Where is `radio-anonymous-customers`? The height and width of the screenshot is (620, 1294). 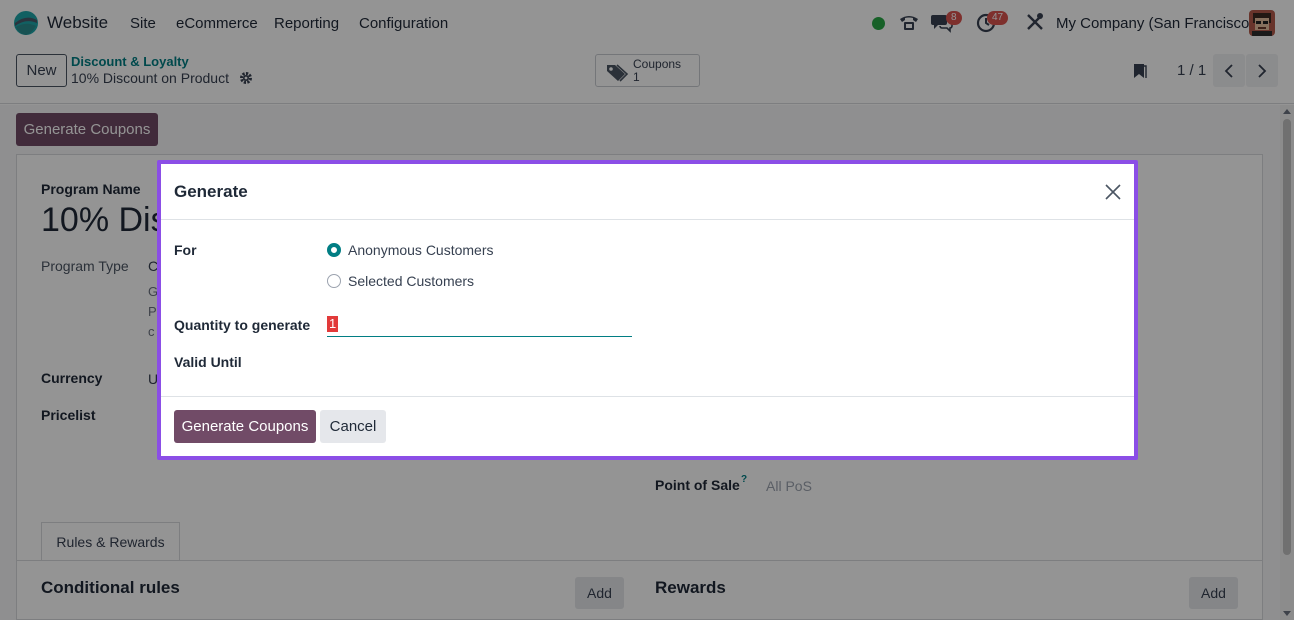 radio-anonymous-customers is located at coordinates (334, 250).